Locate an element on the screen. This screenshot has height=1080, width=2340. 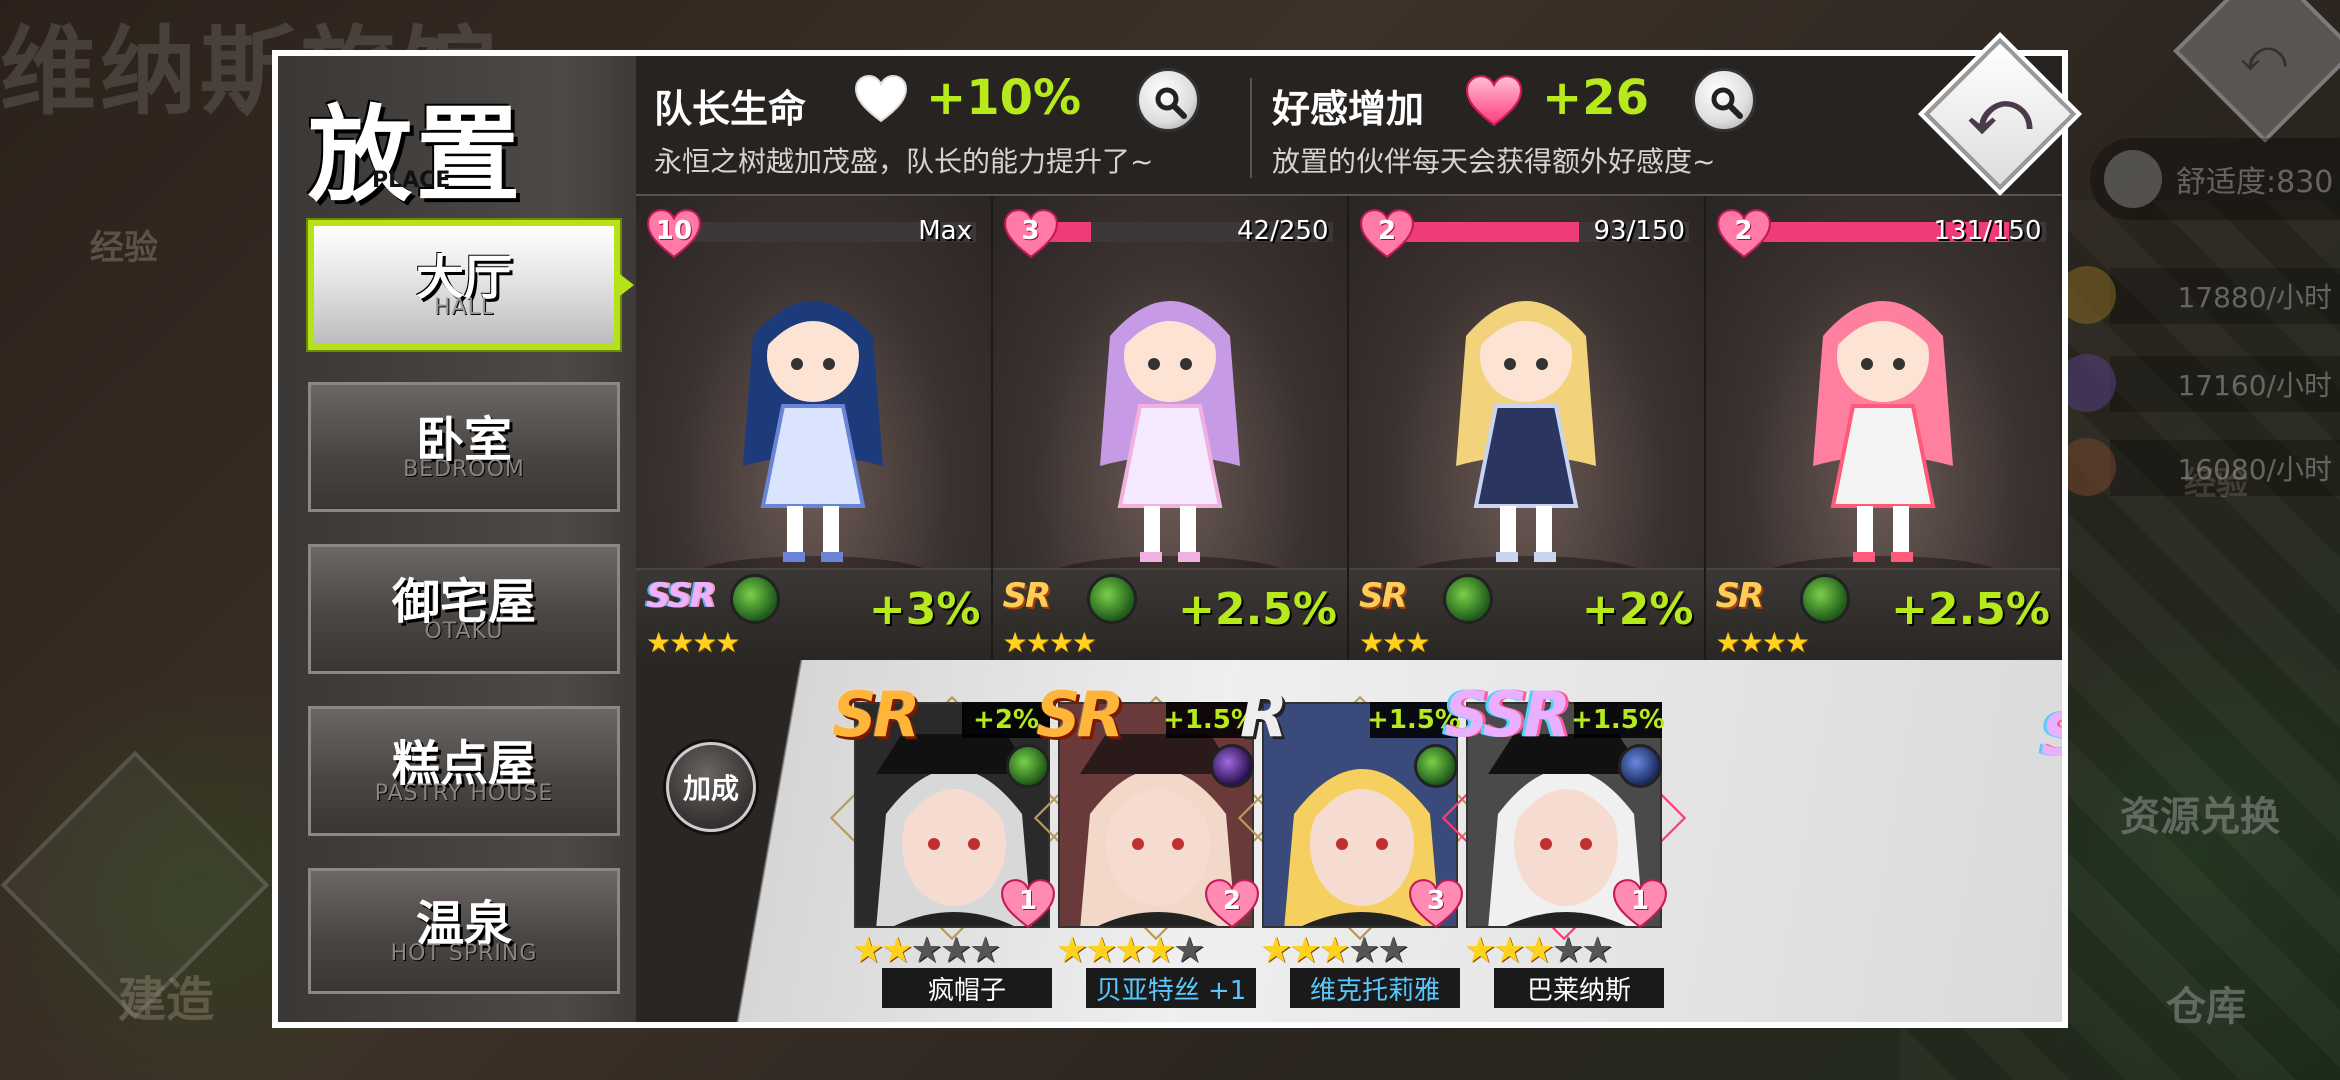
pink-heart-icon is located at coordinates (1494, 101).